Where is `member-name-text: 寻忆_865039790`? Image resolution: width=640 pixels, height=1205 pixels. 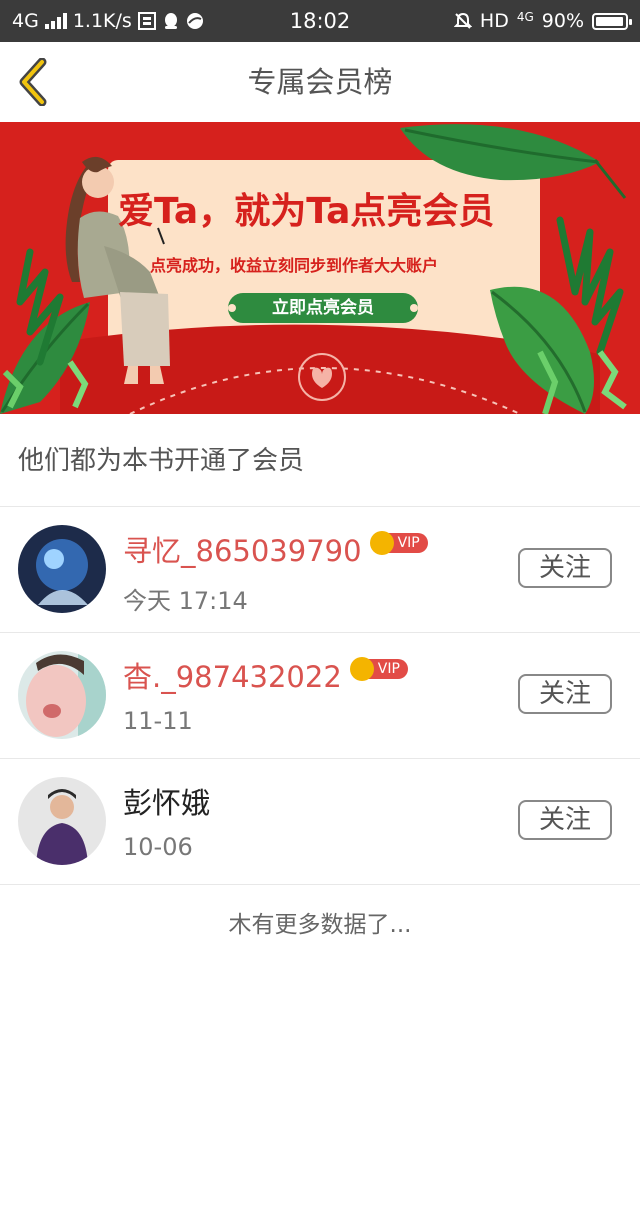 member-name-text: 寻忆_865039790 is located at coordinates (242, 551).